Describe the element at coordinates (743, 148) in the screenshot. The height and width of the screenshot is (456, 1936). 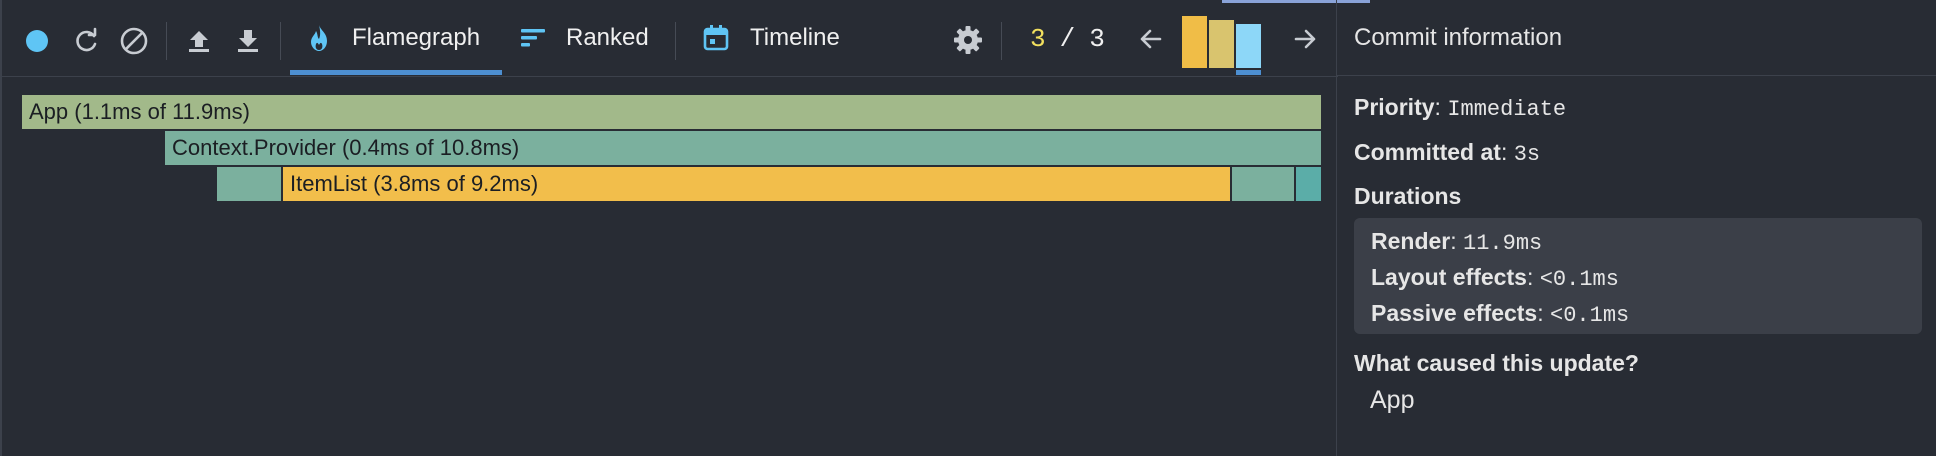
I see `flame-frame-context-provider: Context.Provider (0.4ms of 10.8ms)` at that location.